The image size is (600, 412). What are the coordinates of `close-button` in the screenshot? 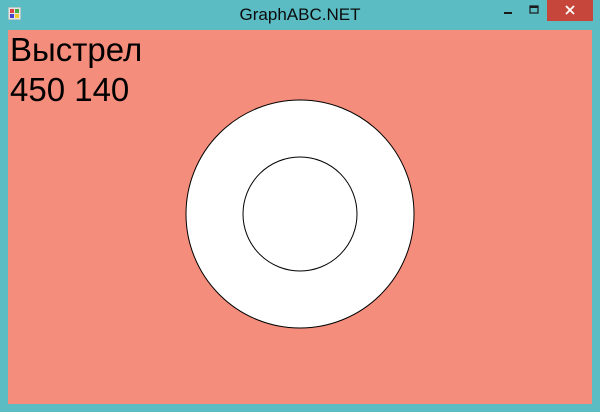 It's located at (570, 10).